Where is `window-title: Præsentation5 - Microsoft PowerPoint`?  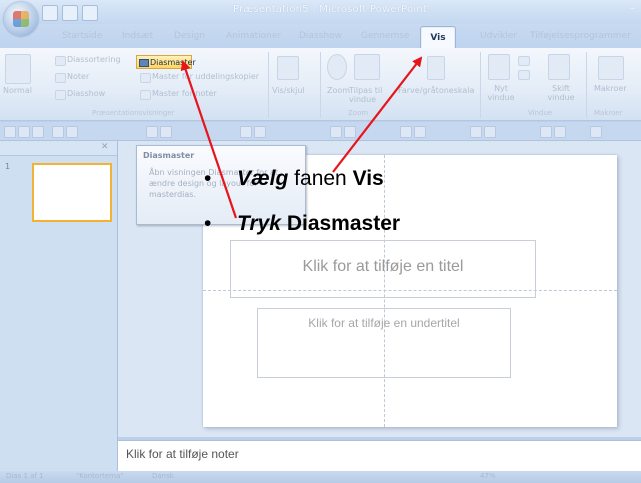 window-title: Præsentation5 - Microsoft PowerPoint is located at coordinates (330, 9).